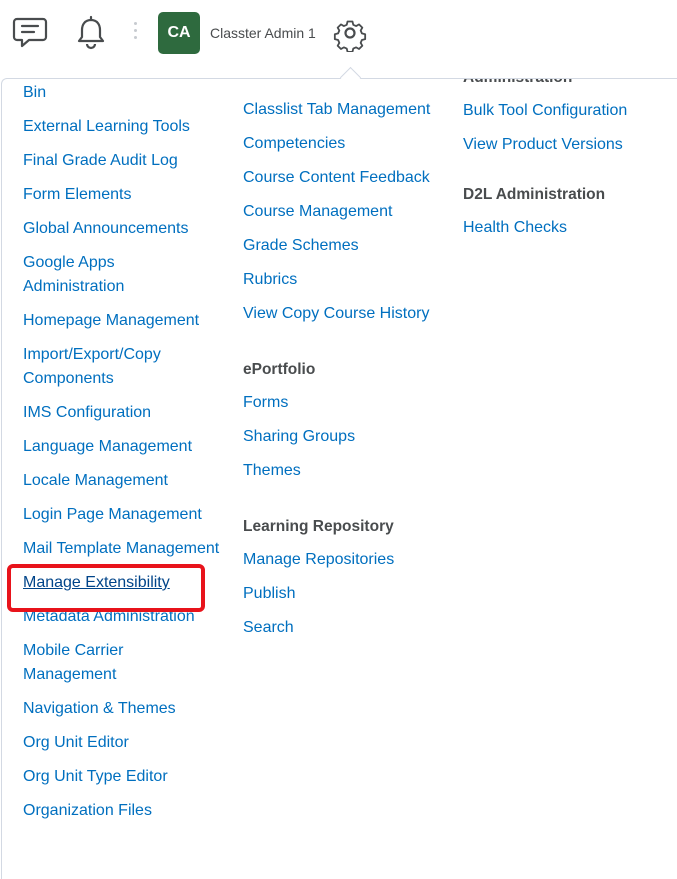 This screenshot has width=677, height=879. What do you see at coordinates (263, 33) in the screenshot?
I see `user-name: Classter Admin 1` at bounding box center [263, 33].